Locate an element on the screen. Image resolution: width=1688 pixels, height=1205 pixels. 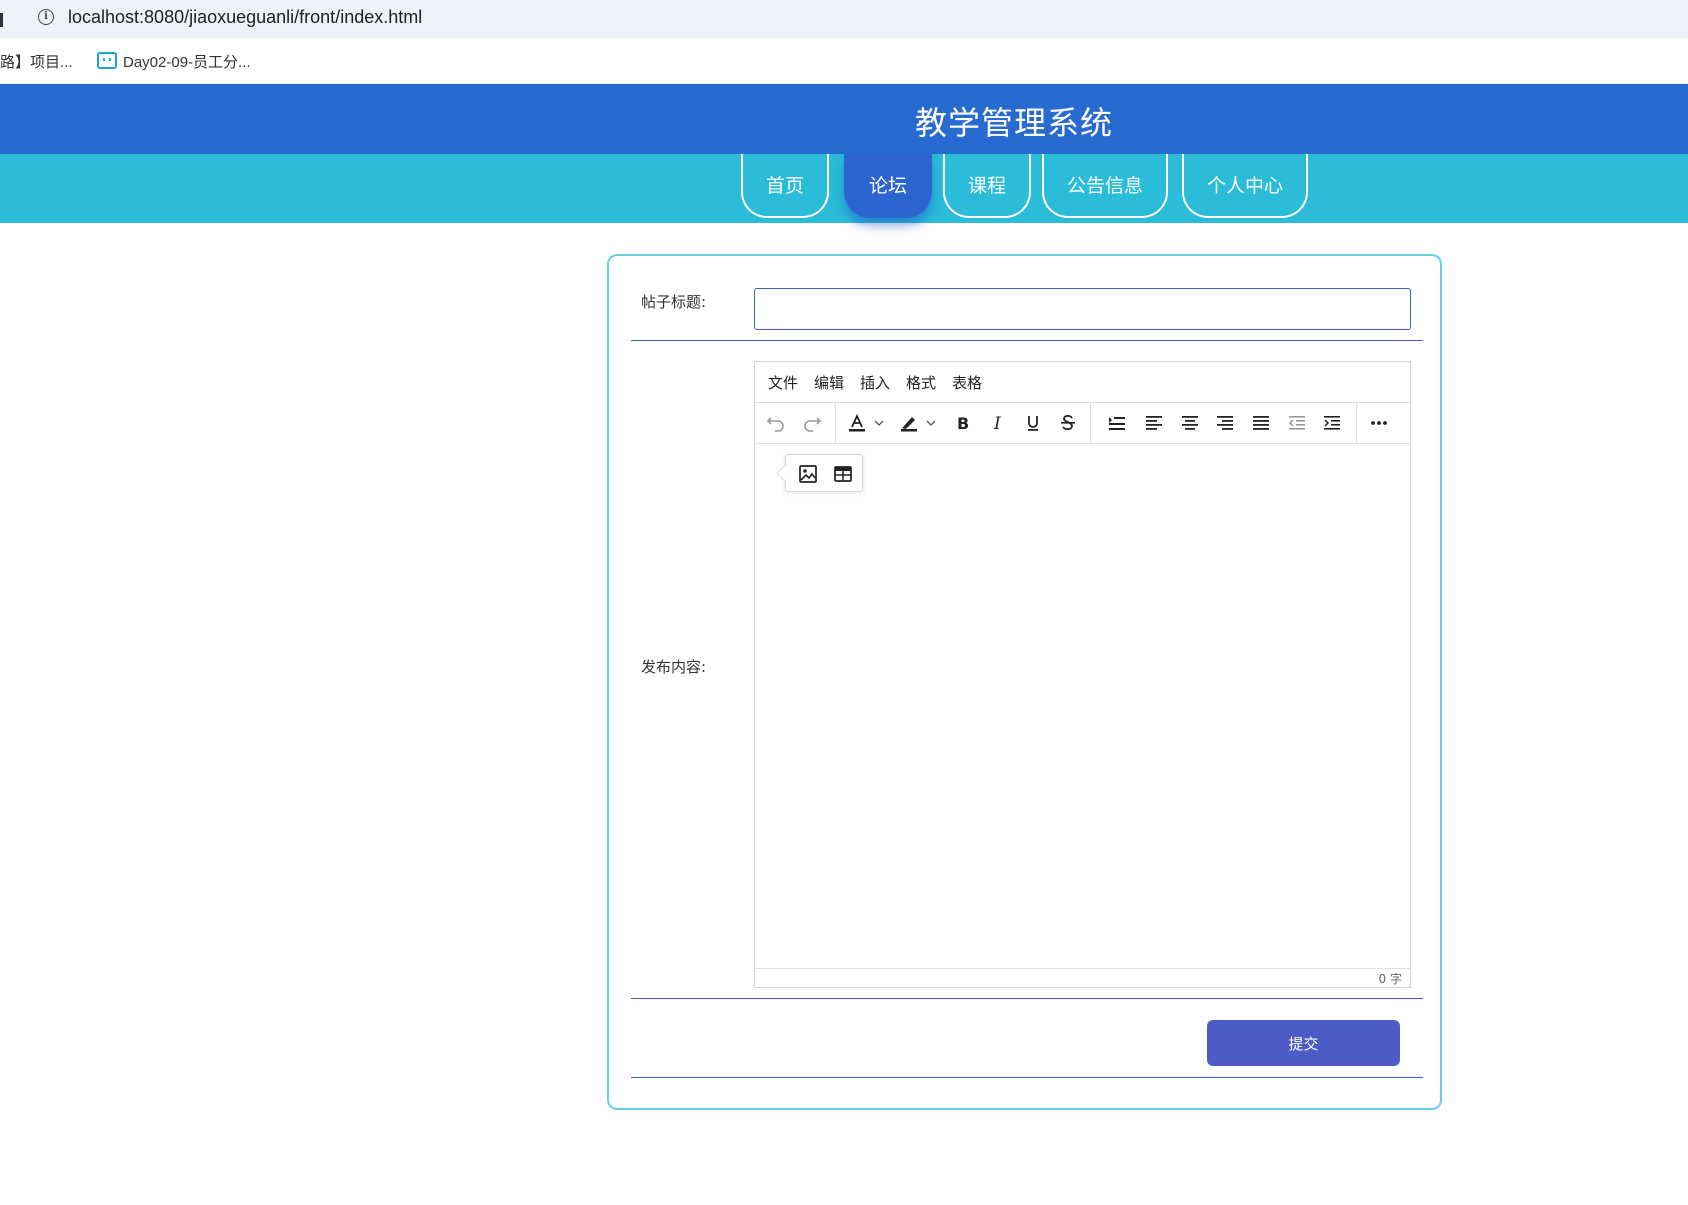
undo-icon is located at coordinates (776, 423).